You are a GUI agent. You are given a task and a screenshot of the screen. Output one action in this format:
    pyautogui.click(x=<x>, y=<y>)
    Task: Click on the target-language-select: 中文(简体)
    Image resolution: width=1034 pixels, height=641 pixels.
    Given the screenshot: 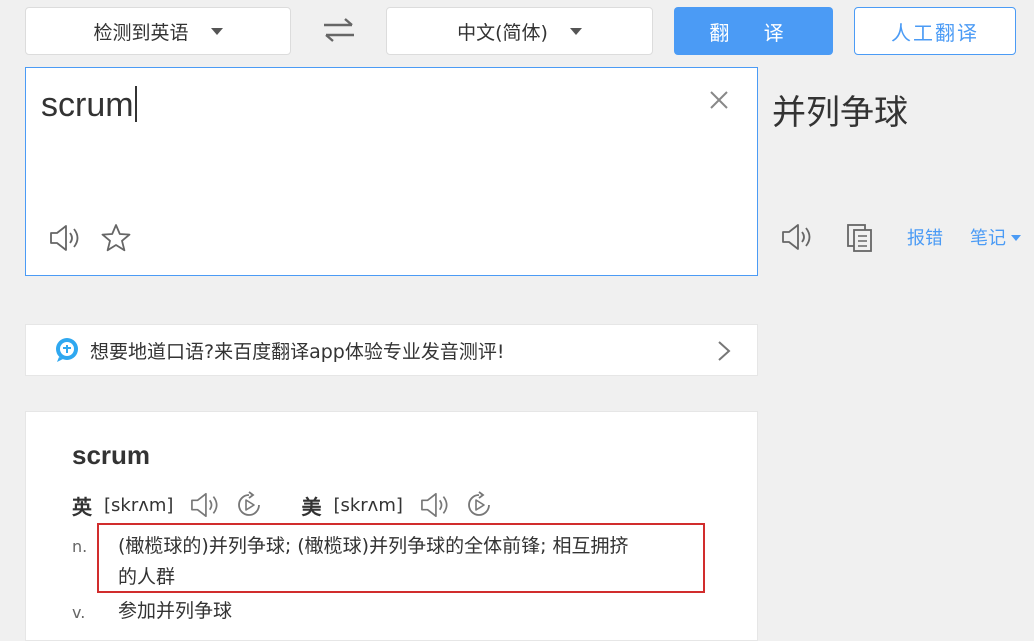 What is the action you would take?
    pyautogui.click(x=519, y=31)
    